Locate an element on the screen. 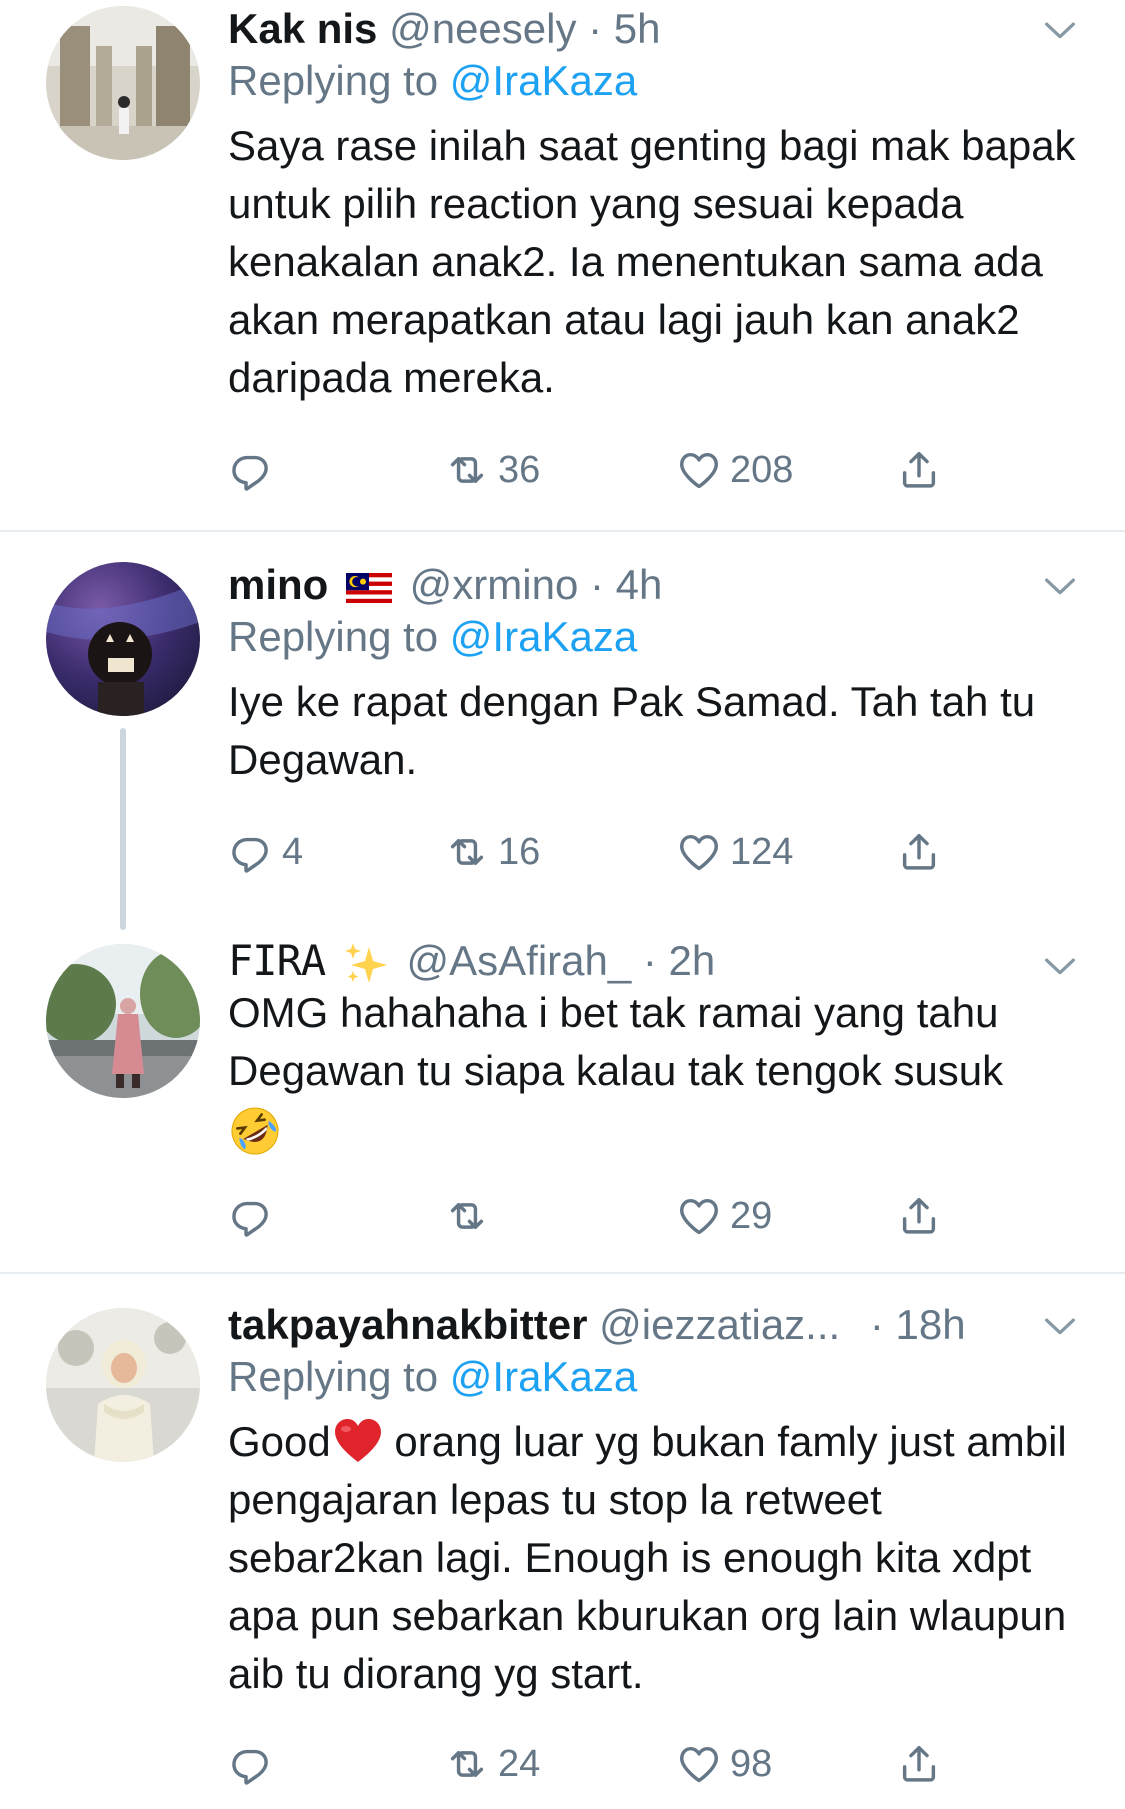 The height and width of the screenshot is (1809, 1125). display-name: FIRA is located at coordinates (277, 960).